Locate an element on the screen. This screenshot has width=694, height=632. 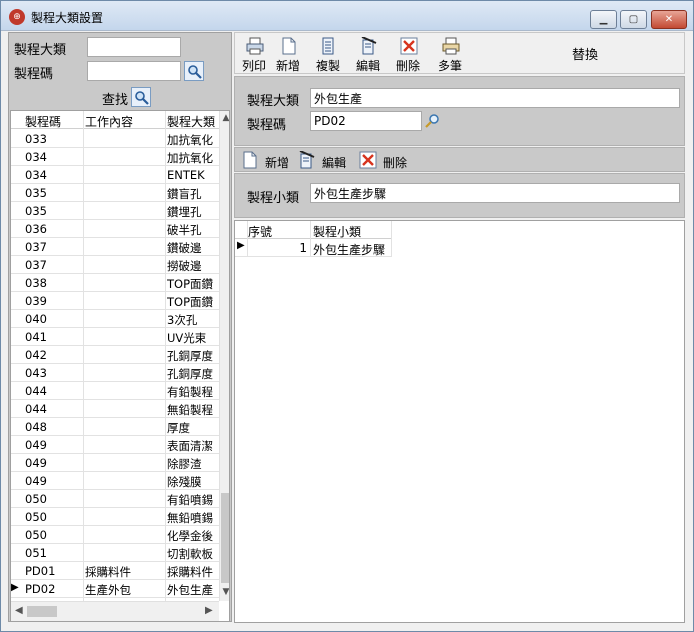
table-row: 038 TOP面鑽 is located at coordinates (115, 283).